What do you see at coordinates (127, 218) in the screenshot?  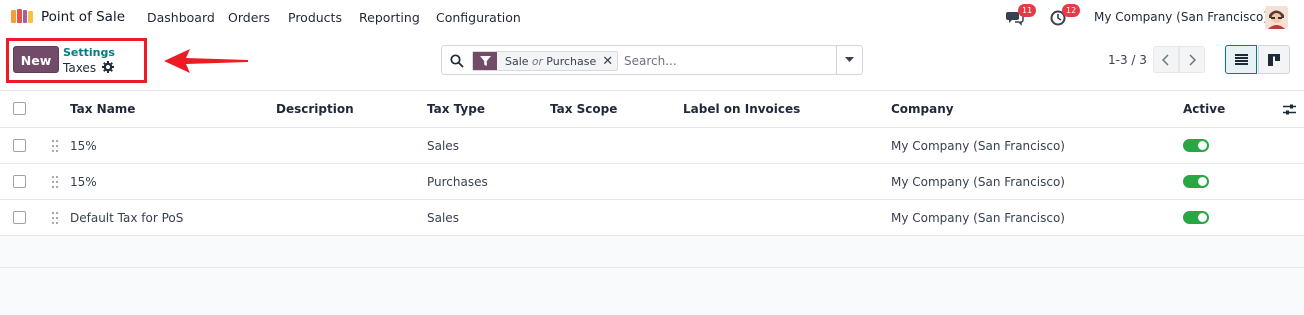 I see `cell-tax-name: Default Tax for PoS` at bounding box center [127, 218].